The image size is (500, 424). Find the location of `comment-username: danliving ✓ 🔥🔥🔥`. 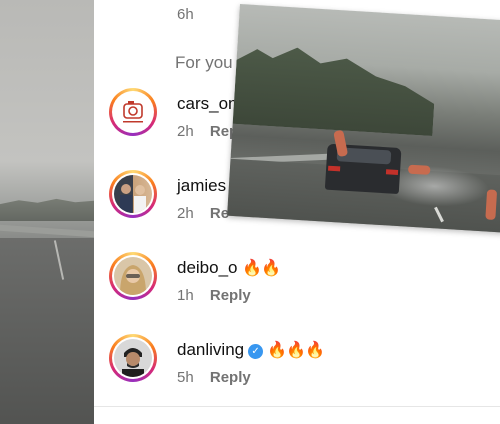

comment-username: danliving ✓ 🔥🔥🔥 is located at coordinates (251, 350).